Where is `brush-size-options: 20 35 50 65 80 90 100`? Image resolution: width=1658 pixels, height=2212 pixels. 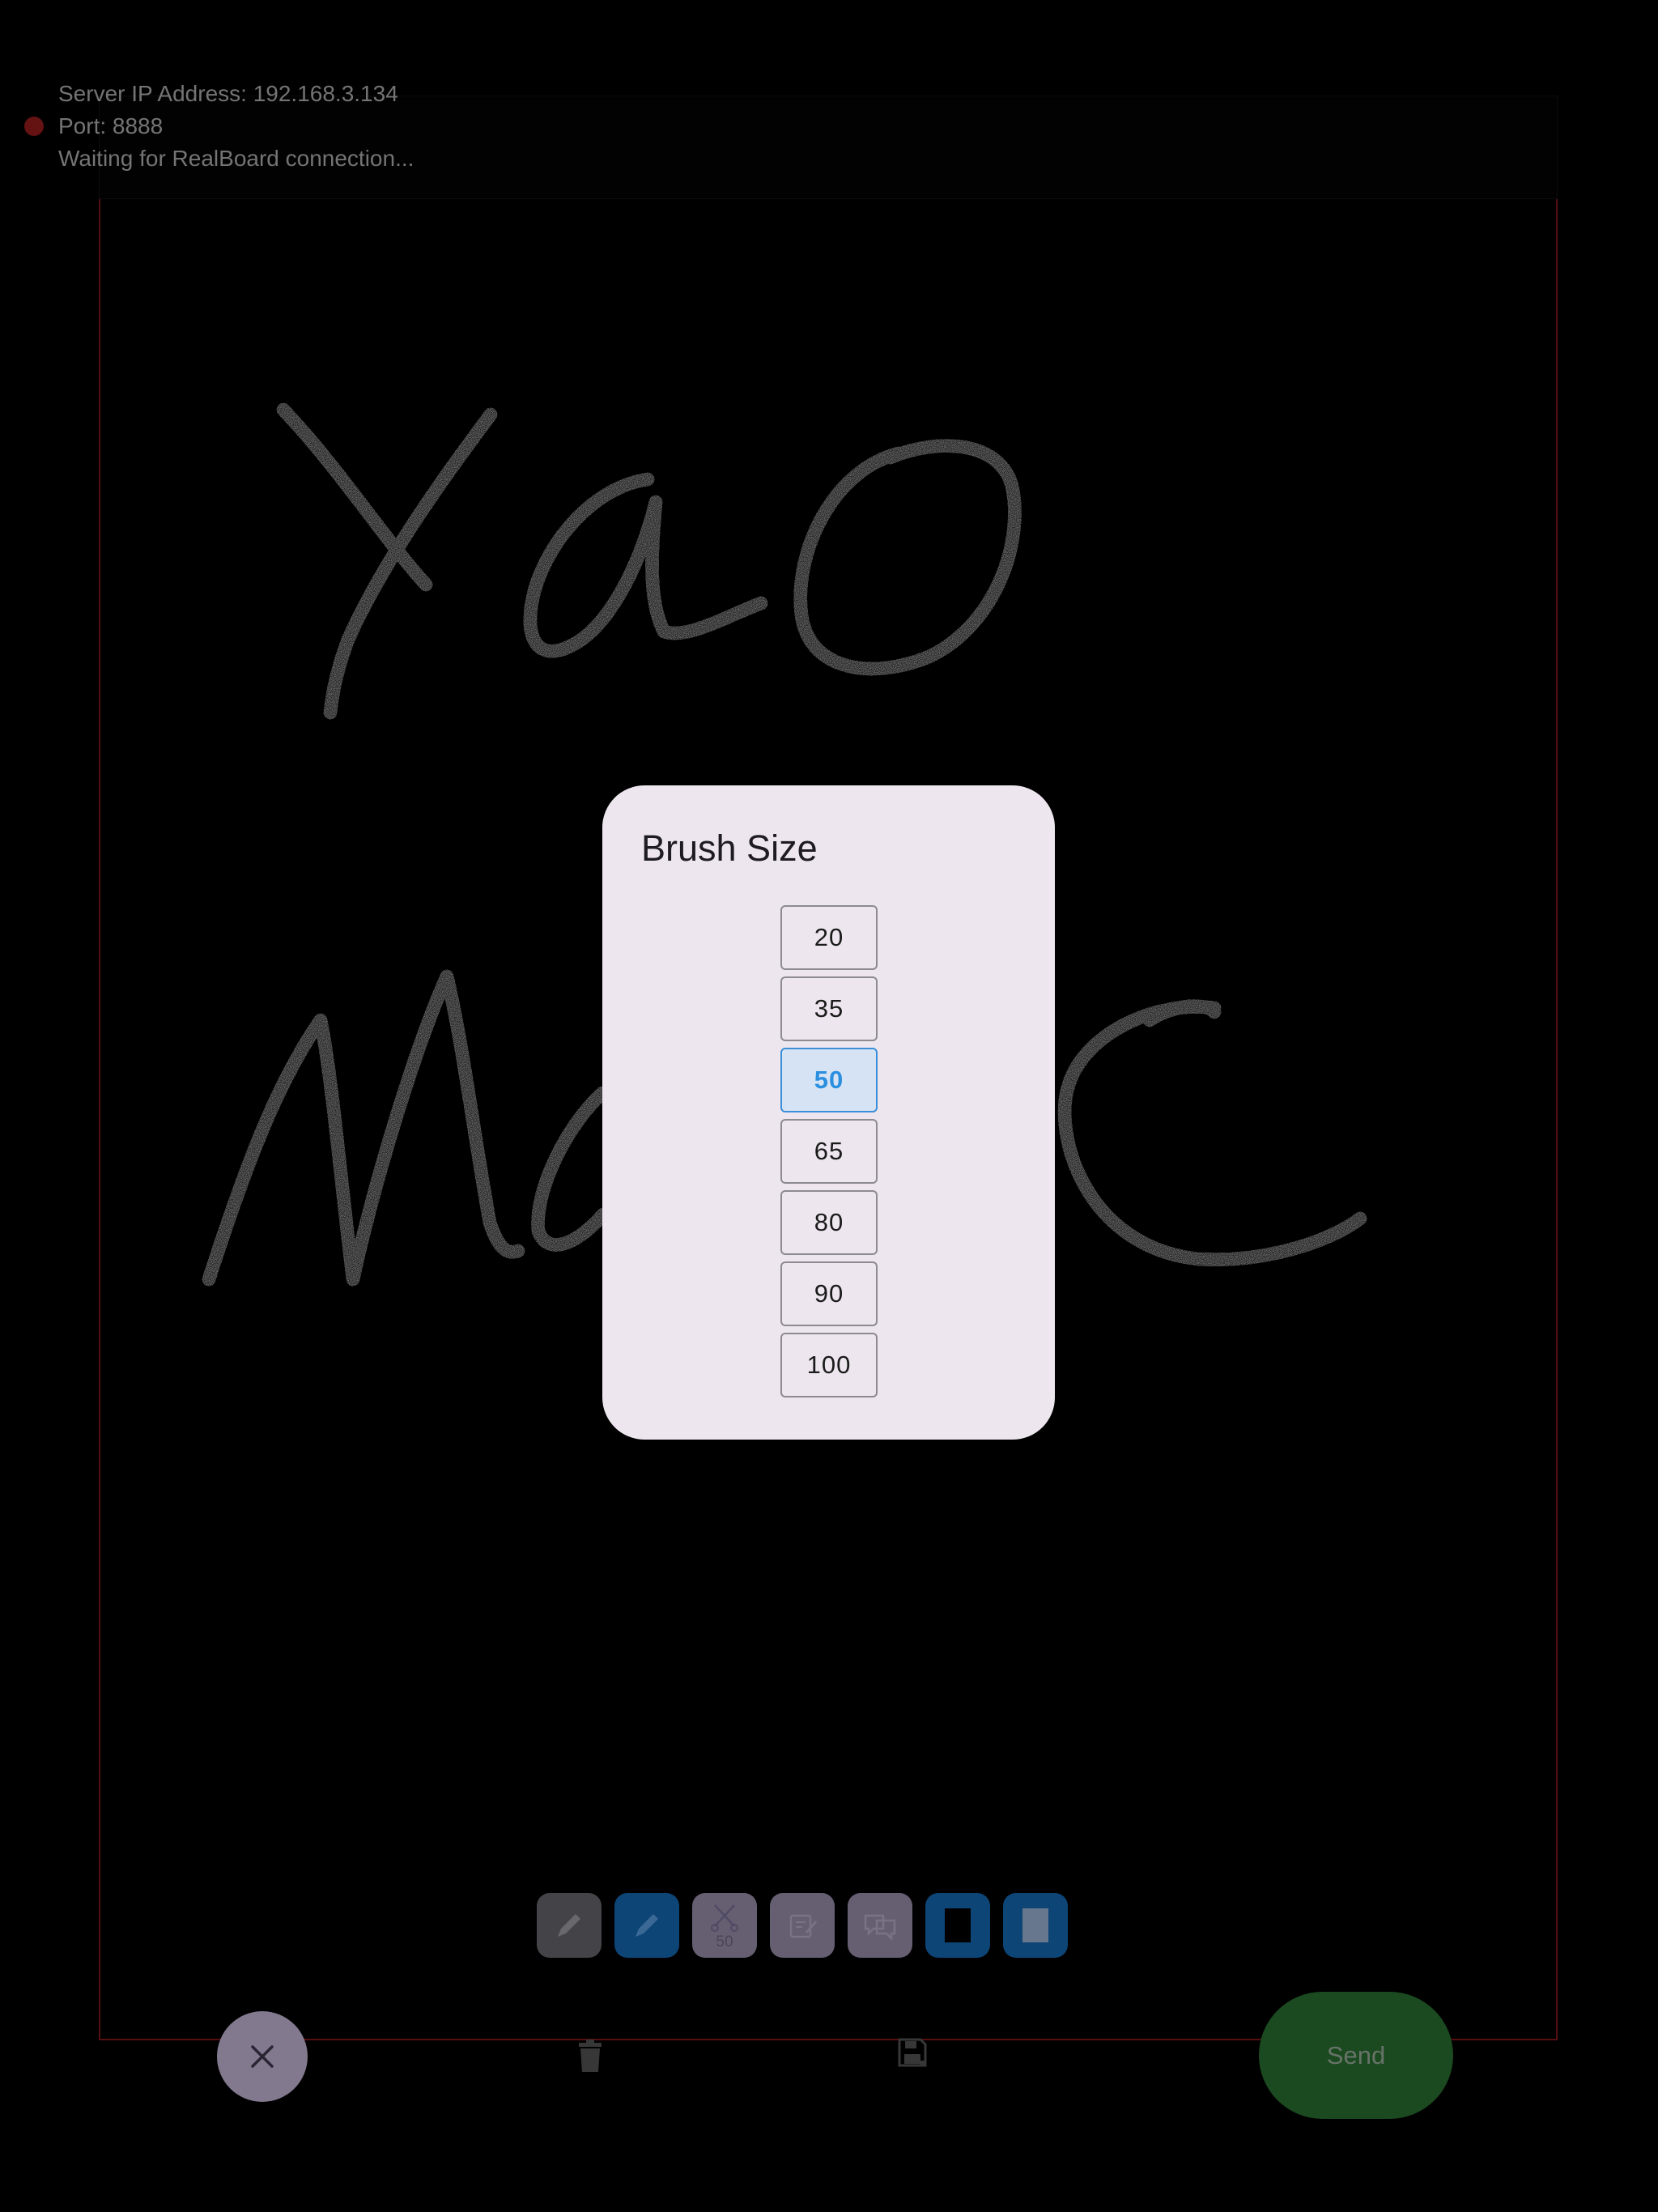
brush-size-options: 20 35 50 65 80 90 100 is located at coordinates (829, 1154).